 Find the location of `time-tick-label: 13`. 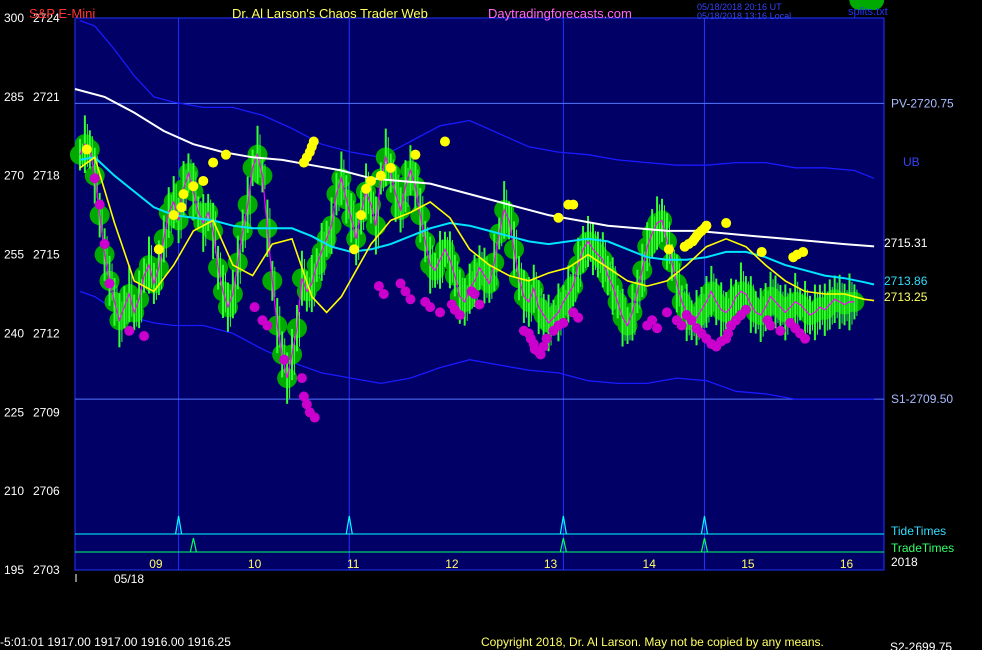

time-tick-label: 13 is located at coordinates (551, 564).